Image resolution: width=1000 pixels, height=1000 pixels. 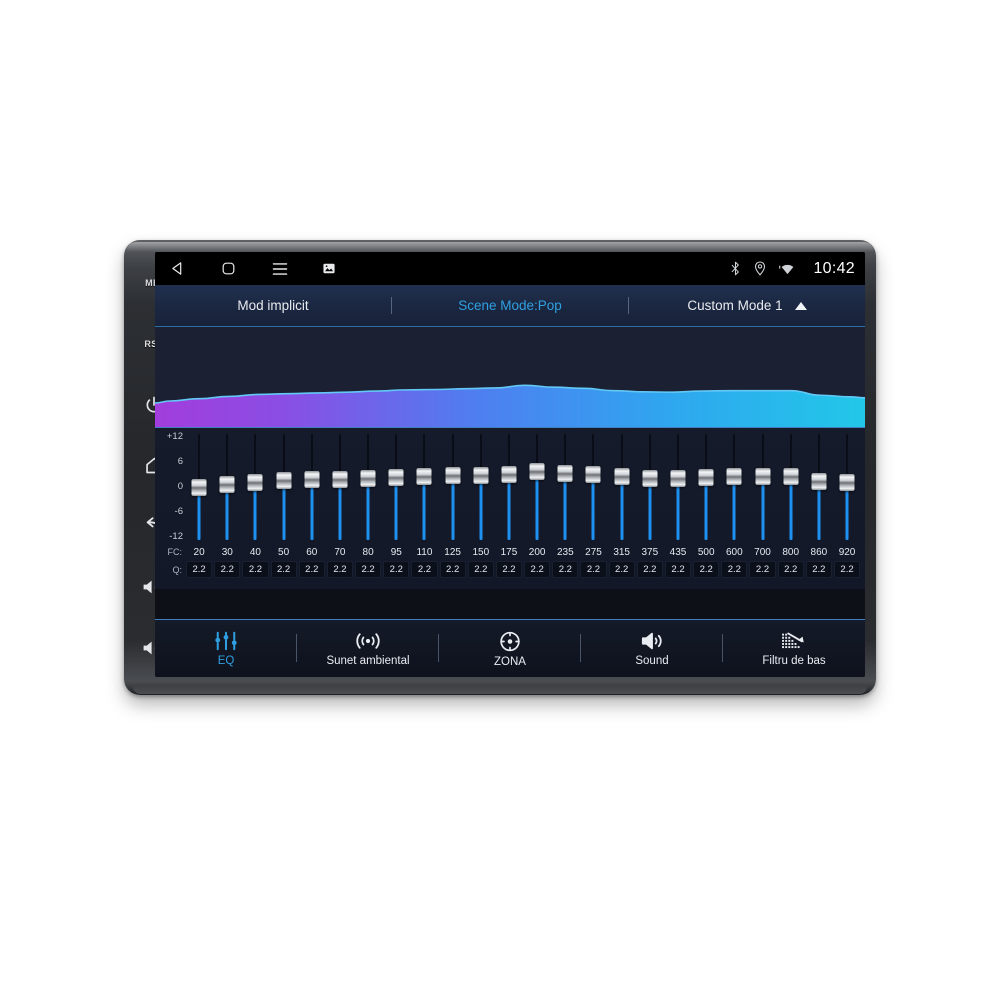 I want to click on mode-default-button: Mod implicit, so click(x=273, y=305).